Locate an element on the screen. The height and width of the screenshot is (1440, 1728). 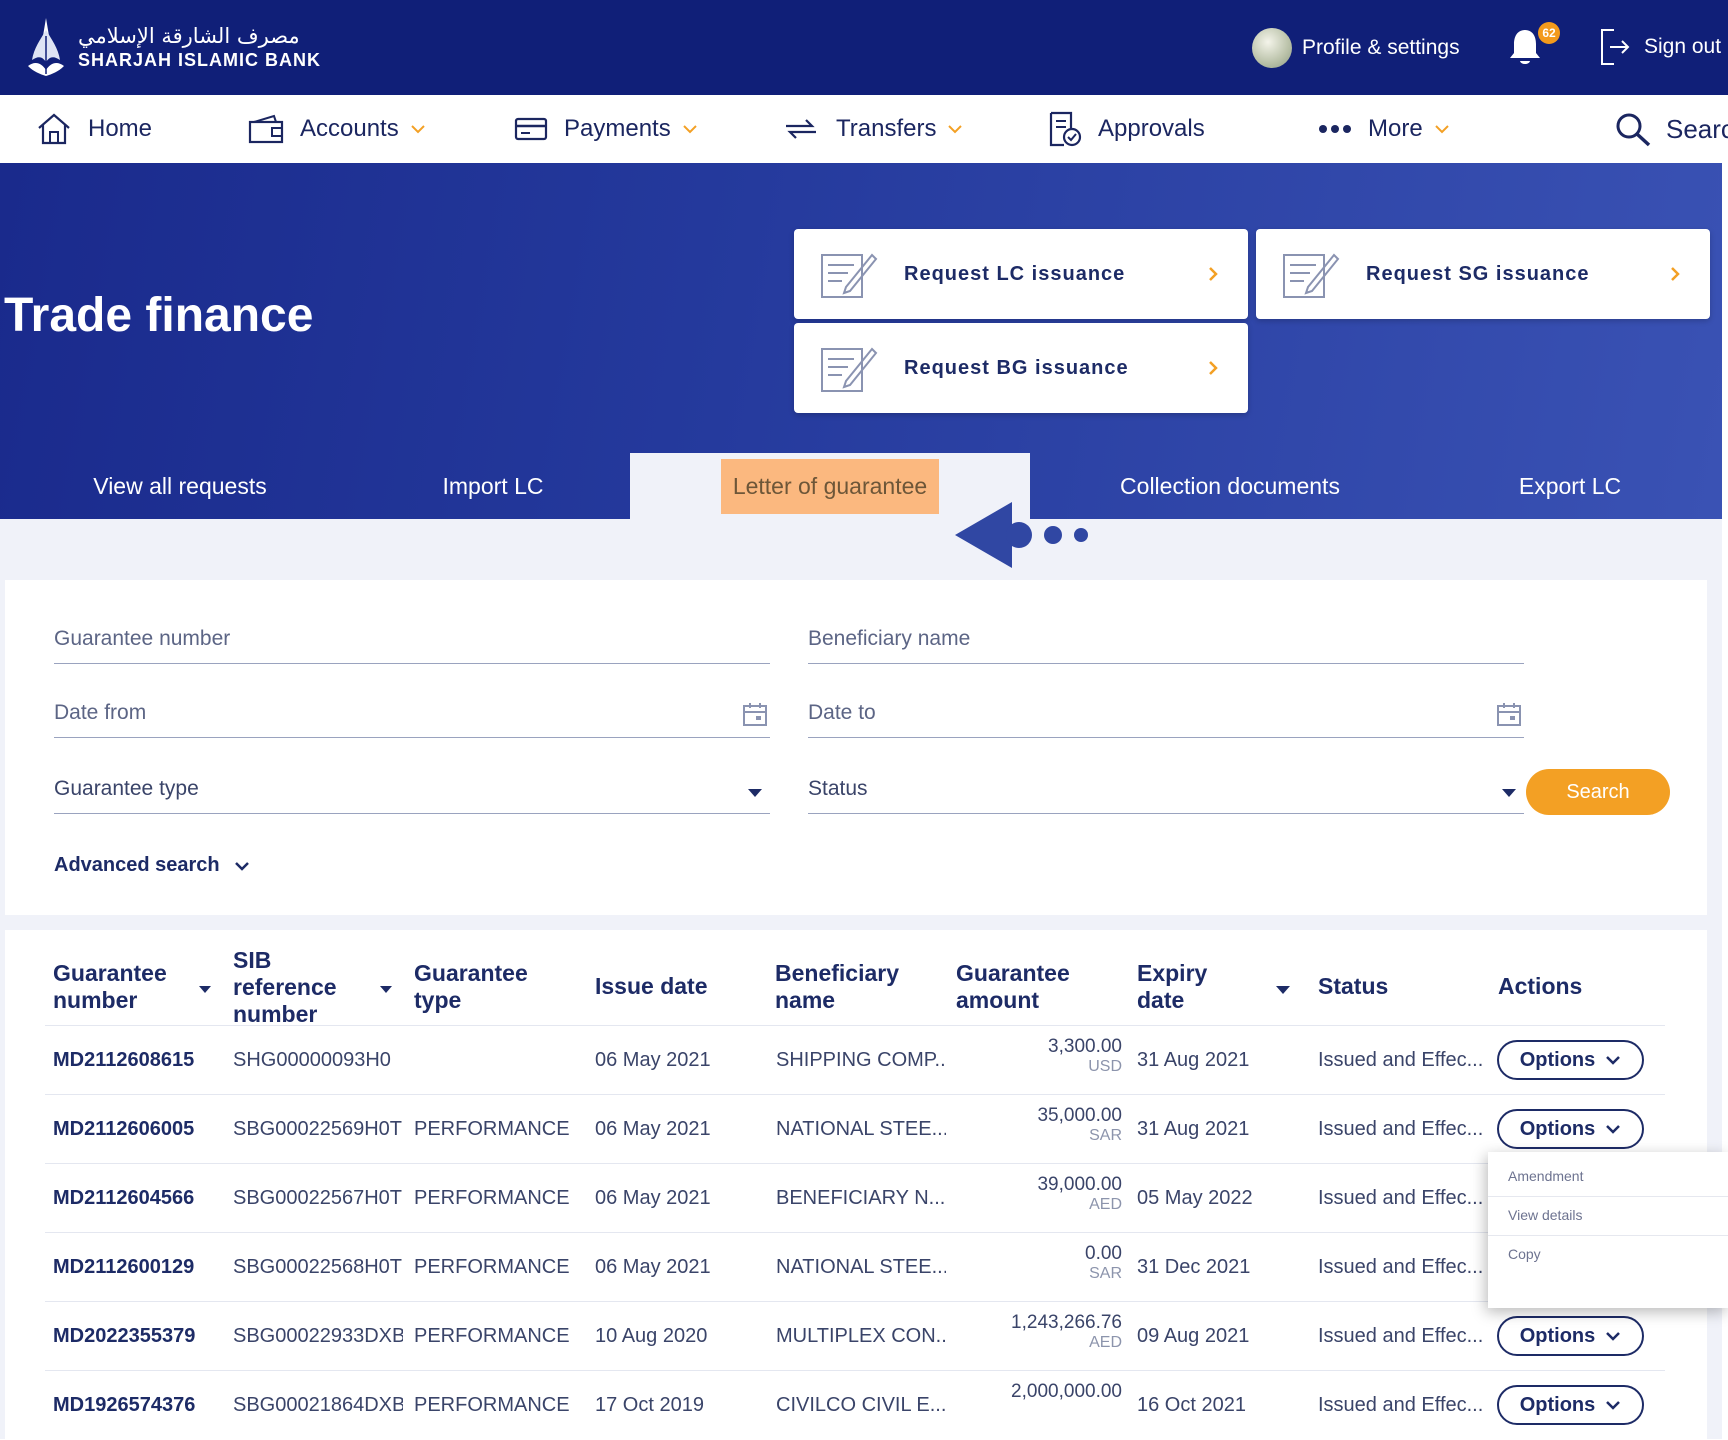
nav-item-payments: Payments is located at coordinates (613, 129).